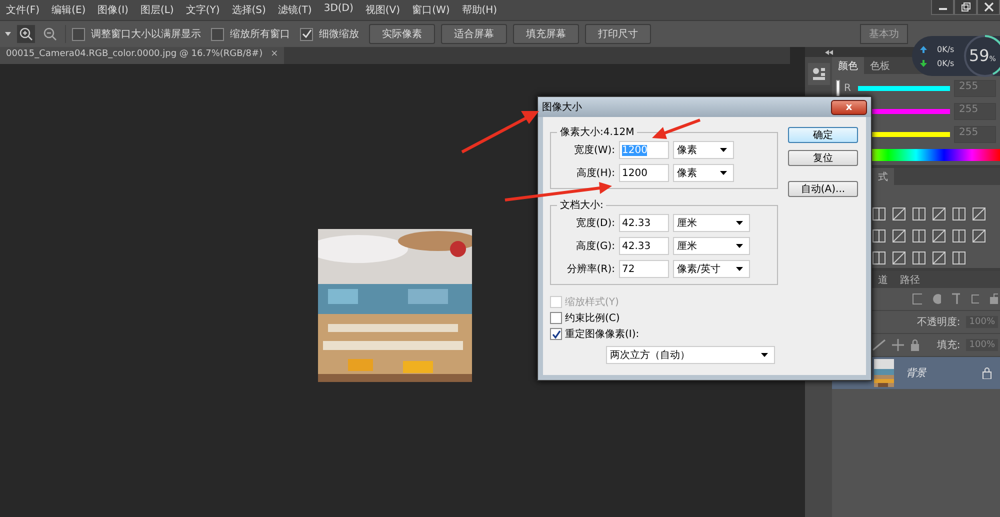  Describe the element at coordinates (880, 65) in the screenshot. I see `panel-tab: 色板` at that location.